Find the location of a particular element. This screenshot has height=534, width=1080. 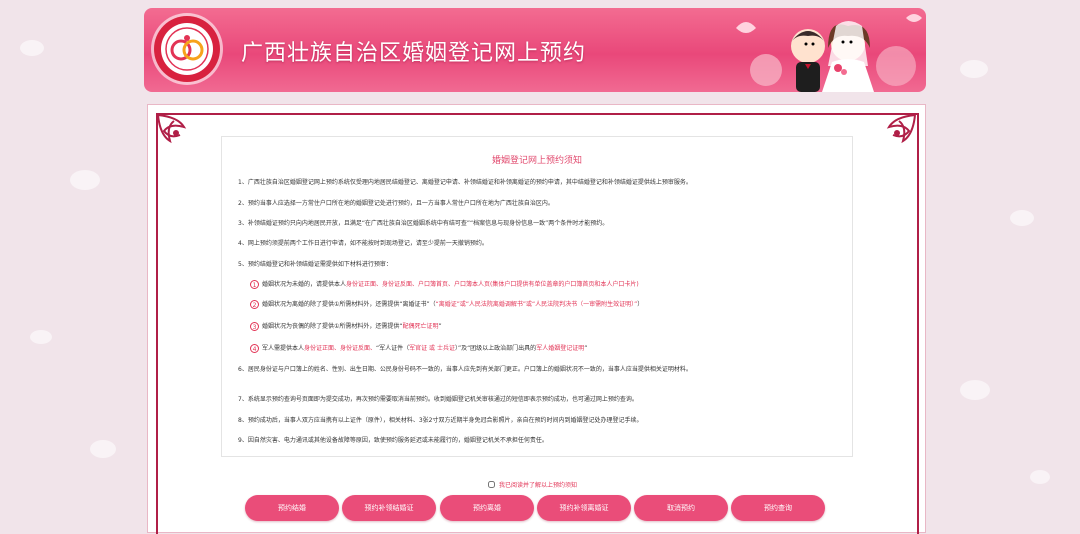

agree-checkbox-row: 我已阅读并了解以上预约须知 is located at coordinates (532, 484).